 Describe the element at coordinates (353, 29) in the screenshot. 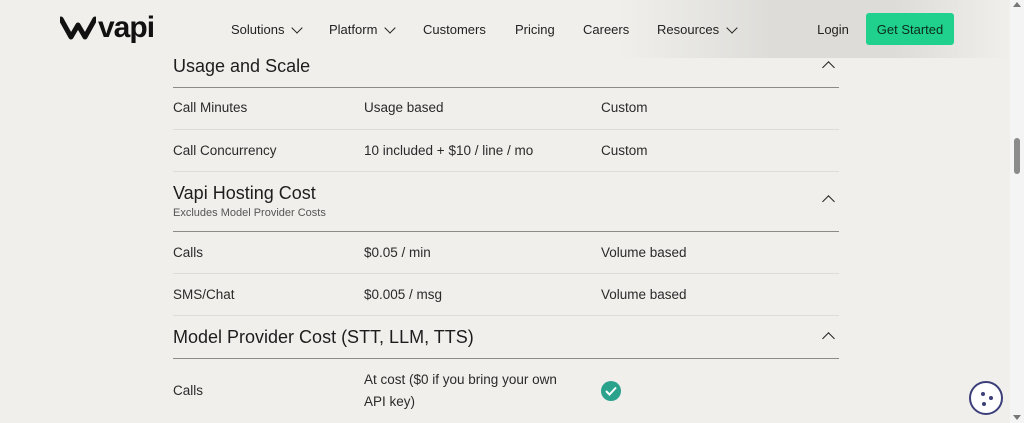

I see `nav-platform-label: Platform` at that location.